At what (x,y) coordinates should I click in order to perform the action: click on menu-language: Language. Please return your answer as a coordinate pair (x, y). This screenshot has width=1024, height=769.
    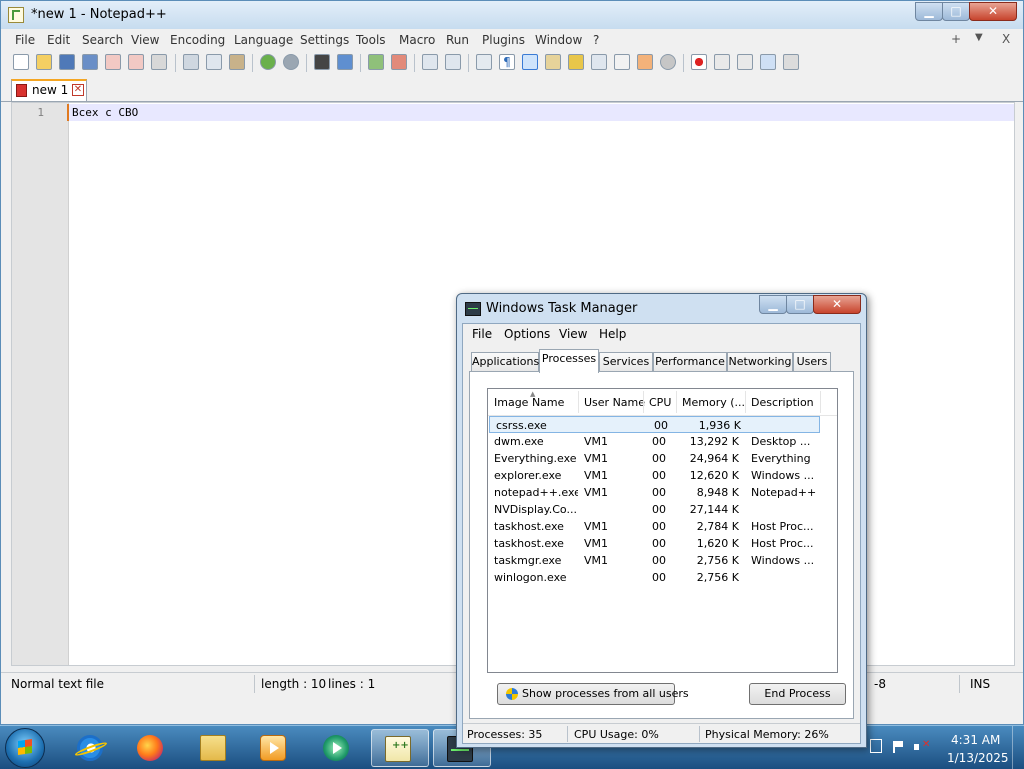
    Looking at the image, I should click on (263, 40).